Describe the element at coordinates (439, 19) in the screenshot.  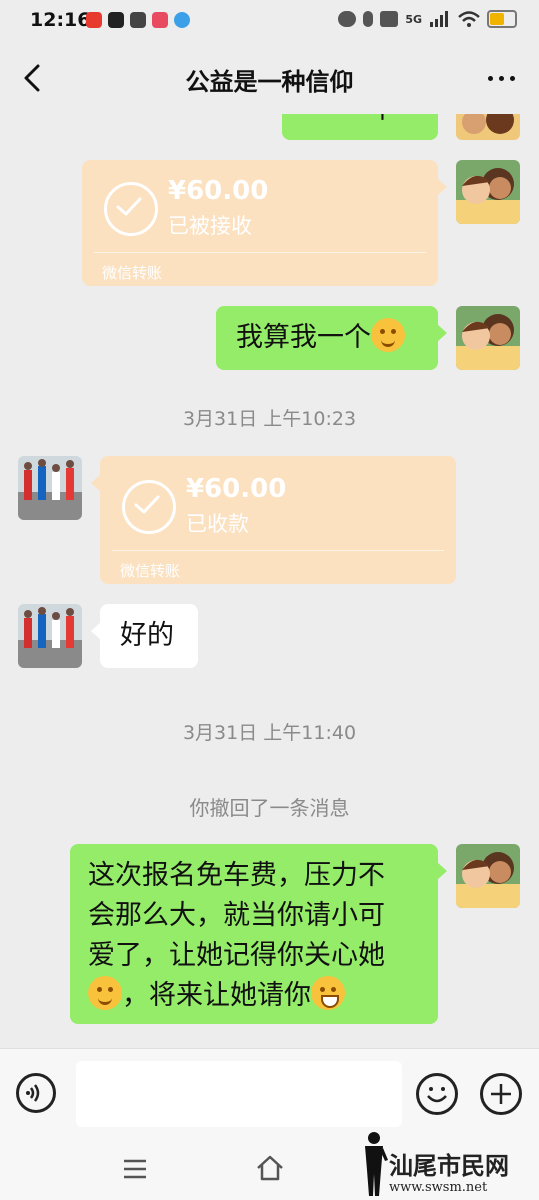
I see `signal-icon` at that location.